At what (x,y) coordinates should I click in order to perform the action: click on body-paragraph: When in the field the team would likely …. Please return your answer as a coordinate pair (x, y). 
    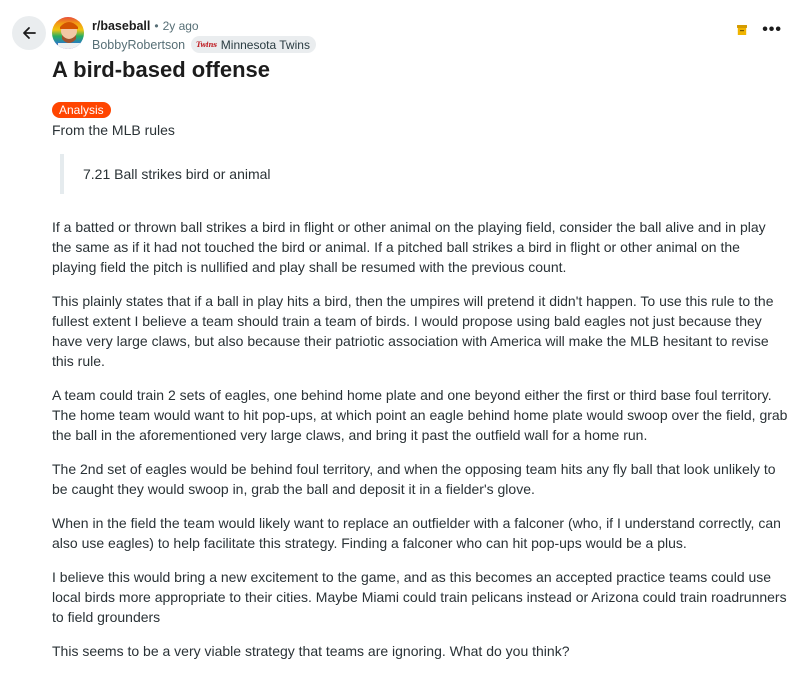
    Looking at the image, I should click on (416, 533).